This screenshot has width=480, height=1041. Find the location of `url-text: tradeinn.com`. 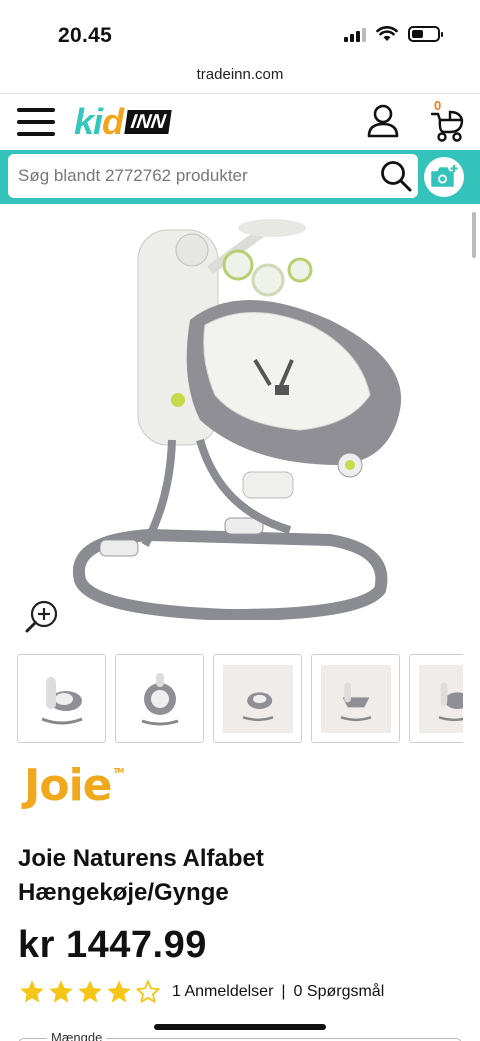

url-text: tradeinn.com is located at coordinates (240, 74).